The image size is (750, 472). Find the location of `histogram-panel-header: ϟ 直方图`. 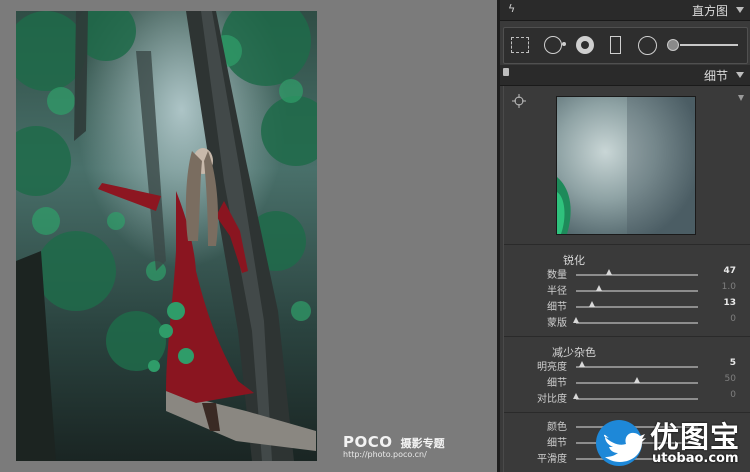

histogram-panel-header: ϟ 直方图 is located at coordinates (625, 10).